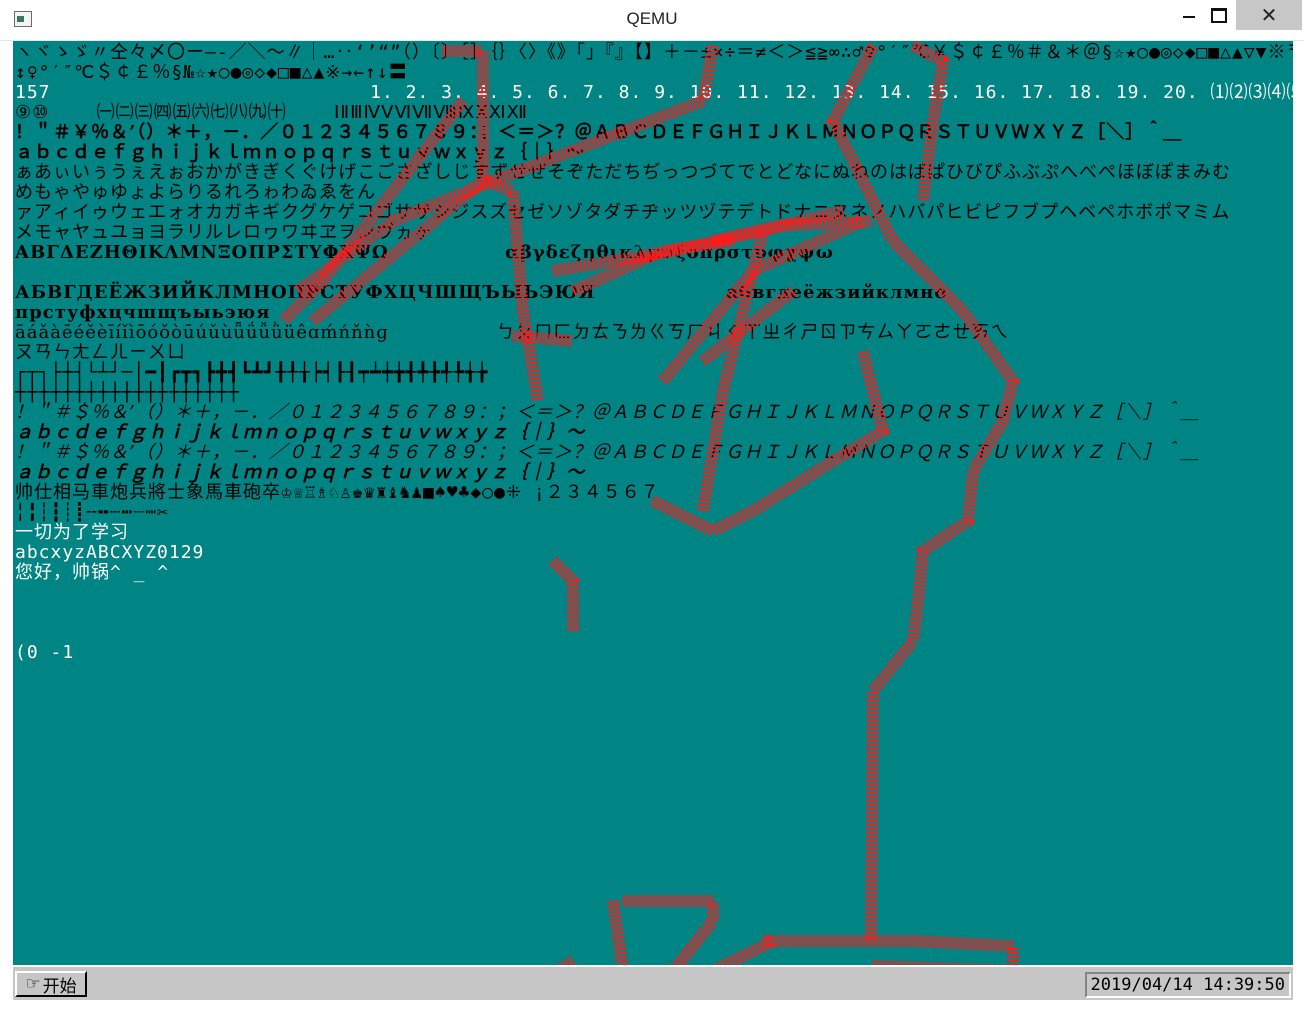 The image size is (1304, 1009). What do you see at coordinates (33, 984) in the screenshot?
I see `pointing-hand-icon: ☞` at bounding box center [33, 984].